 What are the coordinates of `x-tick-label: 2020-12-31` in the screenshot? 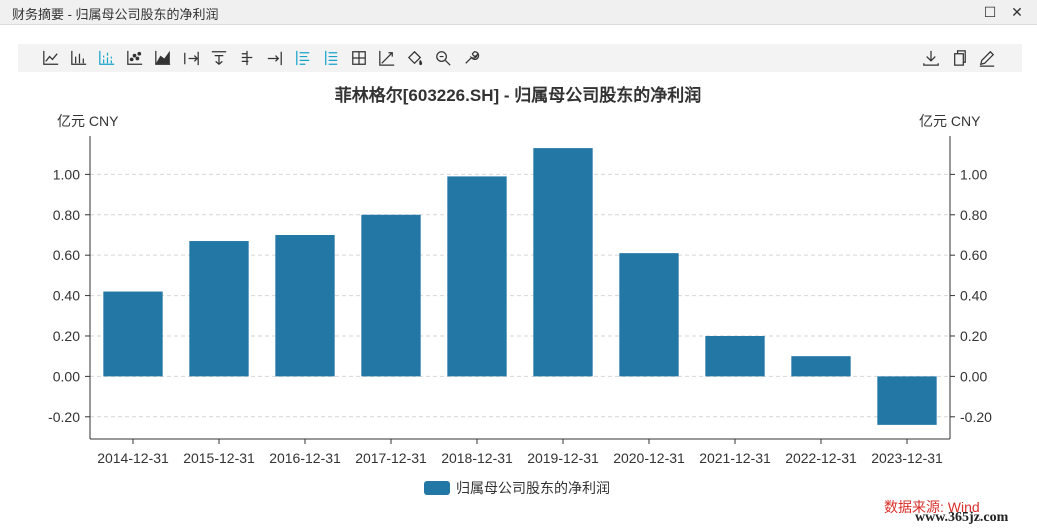 It's located at (649, 458).